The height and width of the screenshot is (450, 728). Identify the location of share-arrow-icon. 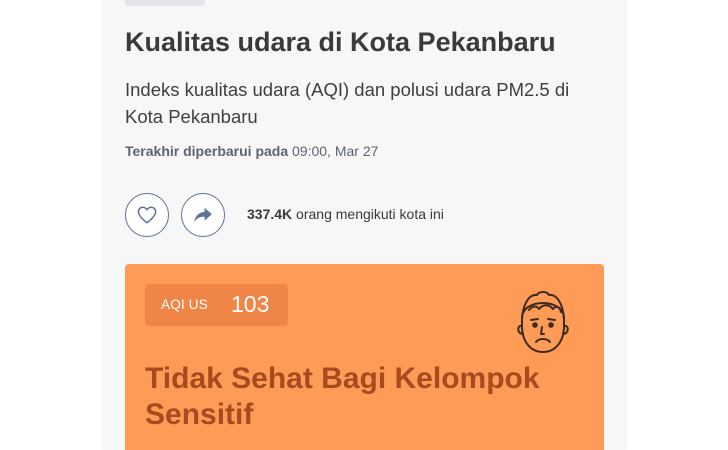
(203, 215).